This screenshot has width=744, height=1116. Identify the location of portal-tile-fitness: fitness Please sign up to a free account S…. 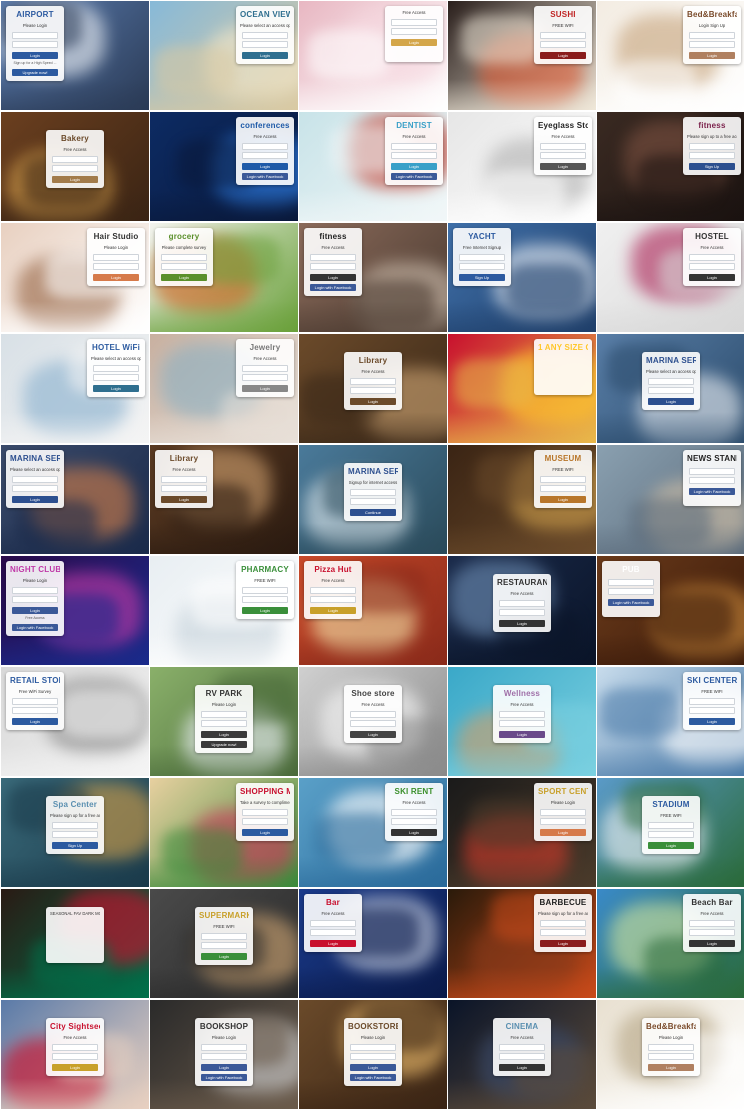
(670, 166).